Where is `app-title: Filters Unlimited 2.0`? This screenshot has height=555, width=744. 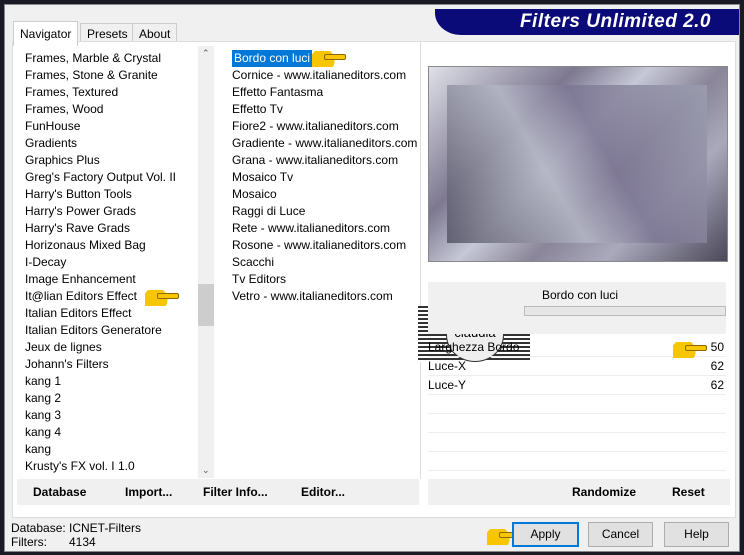 app-title: Filters Unlimited 2.0 is located at coordinates (615, 21).